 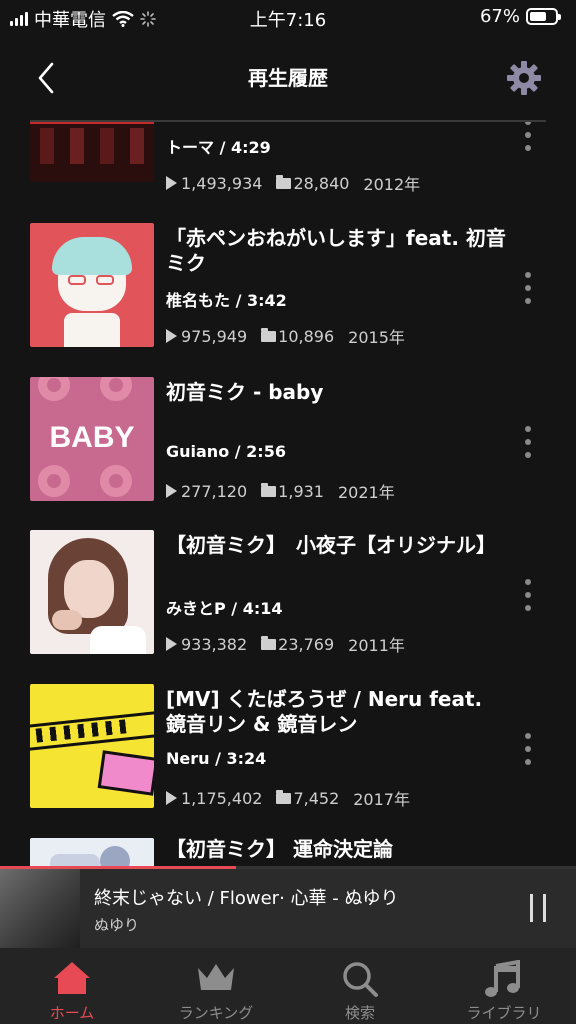 I want to click on play-count: 277,120, so click(x=214, y=491).